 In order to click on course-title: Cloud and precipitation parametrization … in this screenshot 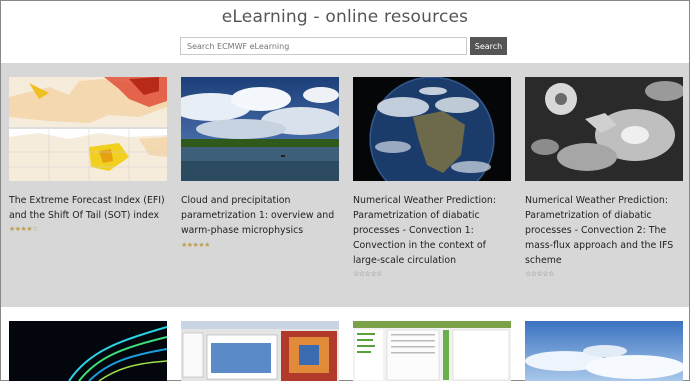, I will do `click(260, 215)`.